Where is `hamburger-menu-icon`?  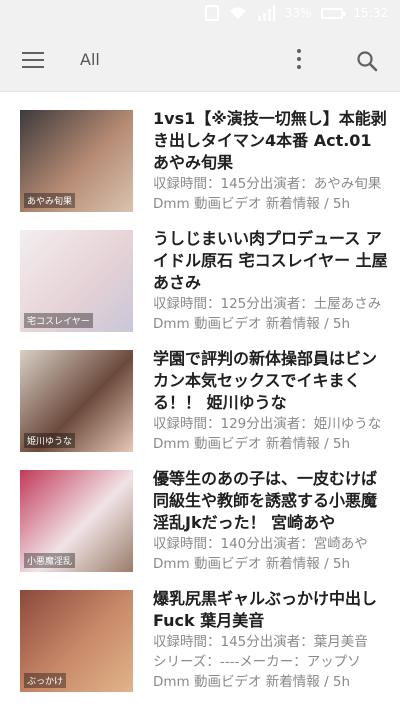 hamburger-menu-icon is located at coordinates (33, 61).